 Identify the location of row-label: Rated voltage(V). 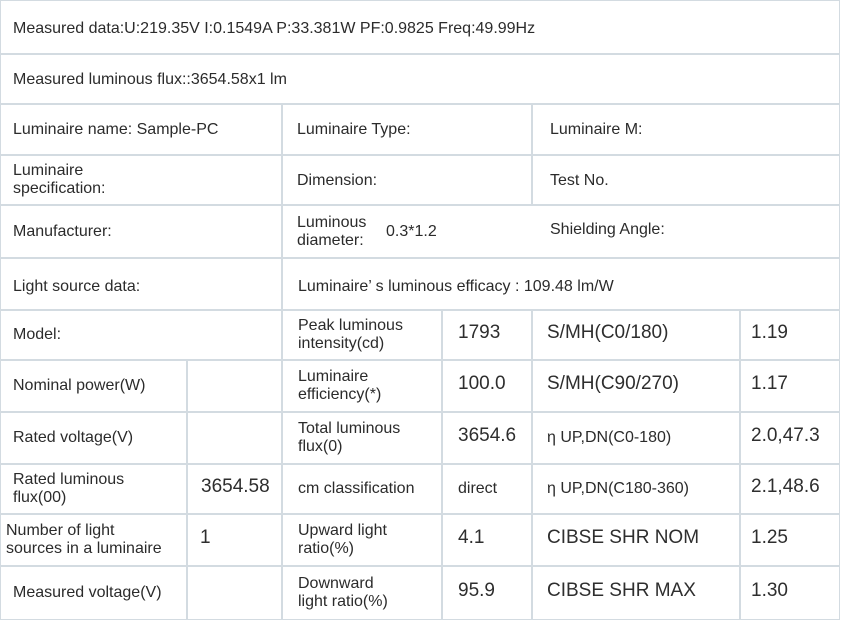
(73, 437).